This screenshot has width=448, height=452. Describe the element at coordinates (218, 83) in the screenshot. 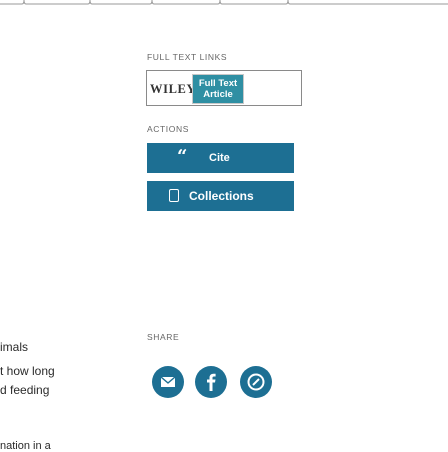

I see `badge-line-1: Full Text` at that location.